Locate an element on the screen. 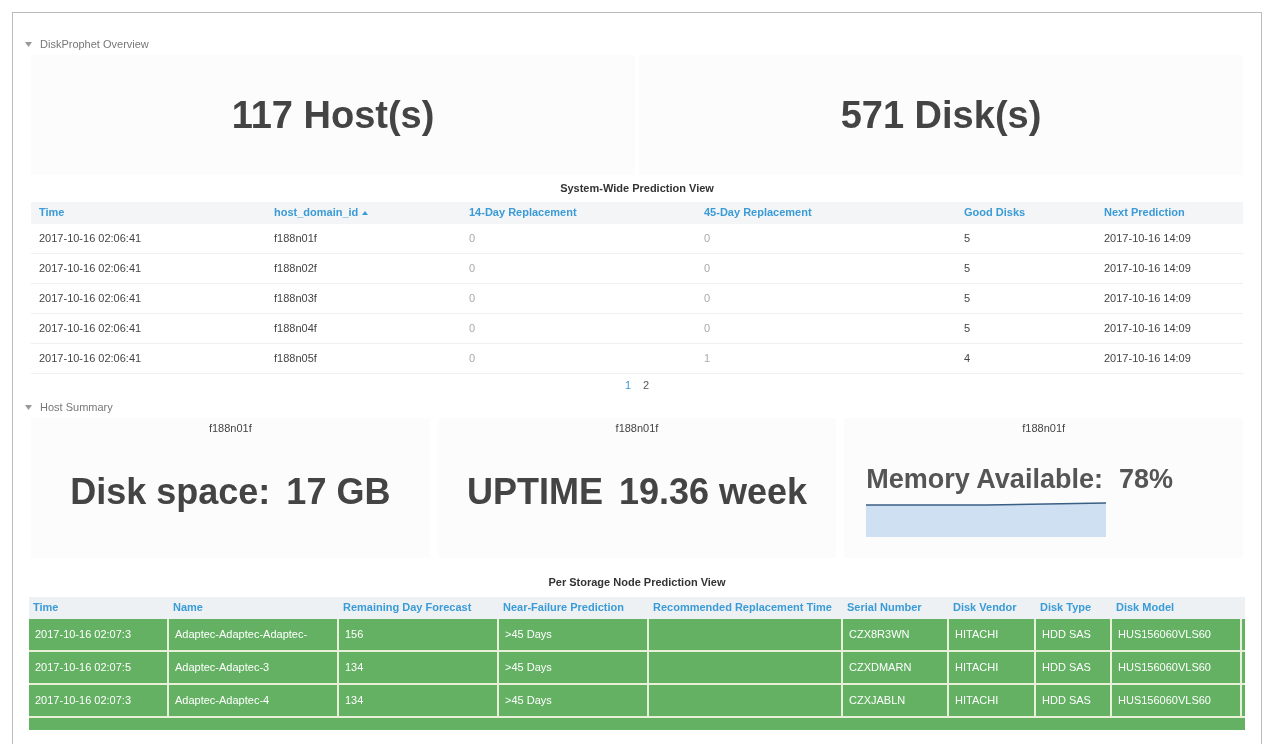  table-cell-text: Adaptec-Adaptec-4 is located at coordinates (222, 700).